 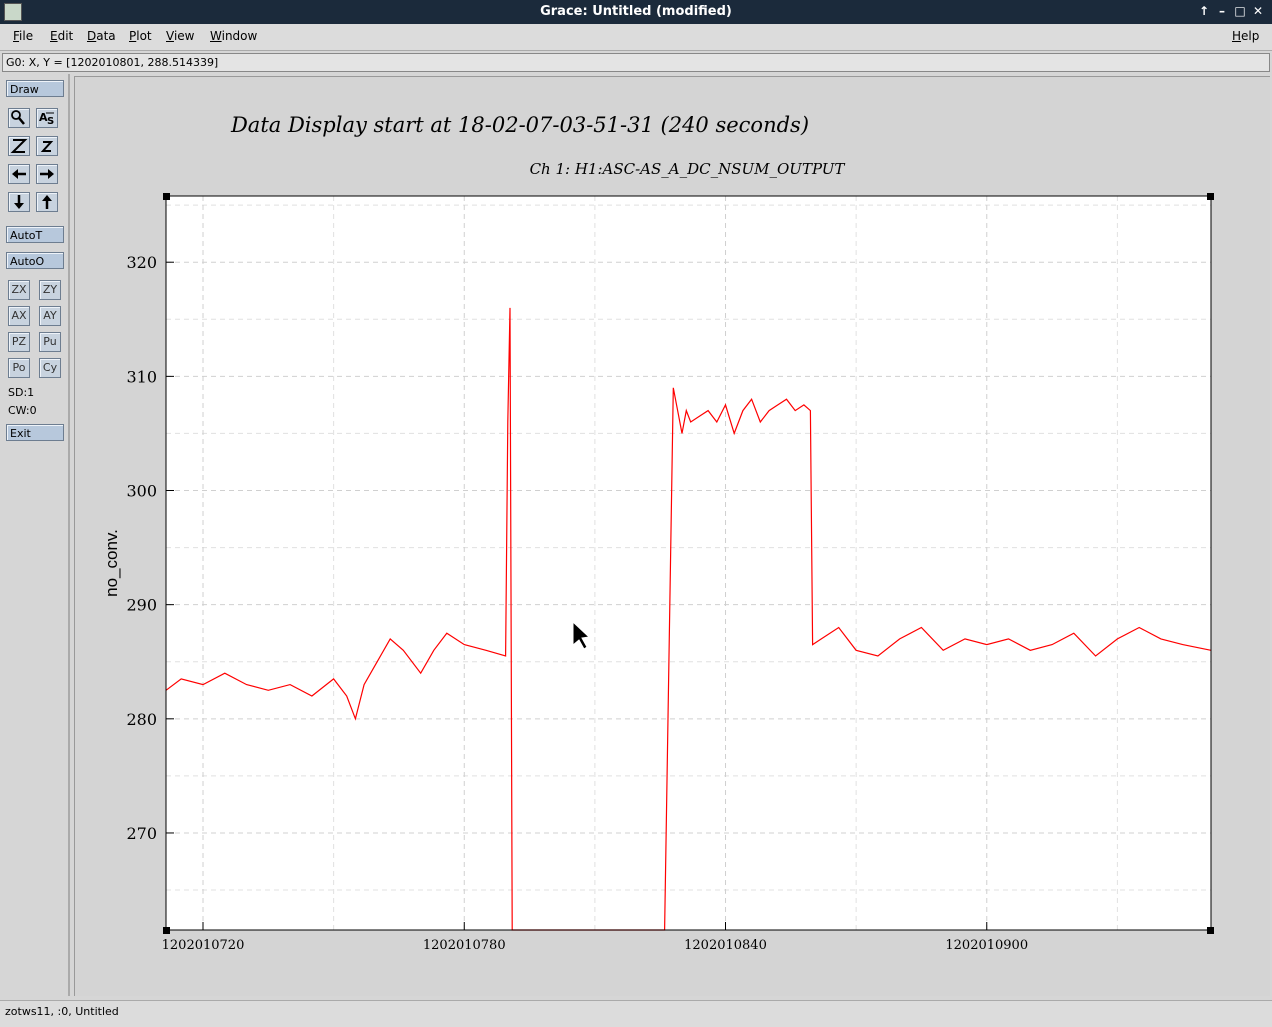 I want to click on raise-window-icon: ↑, so click(x=1204, y=11).